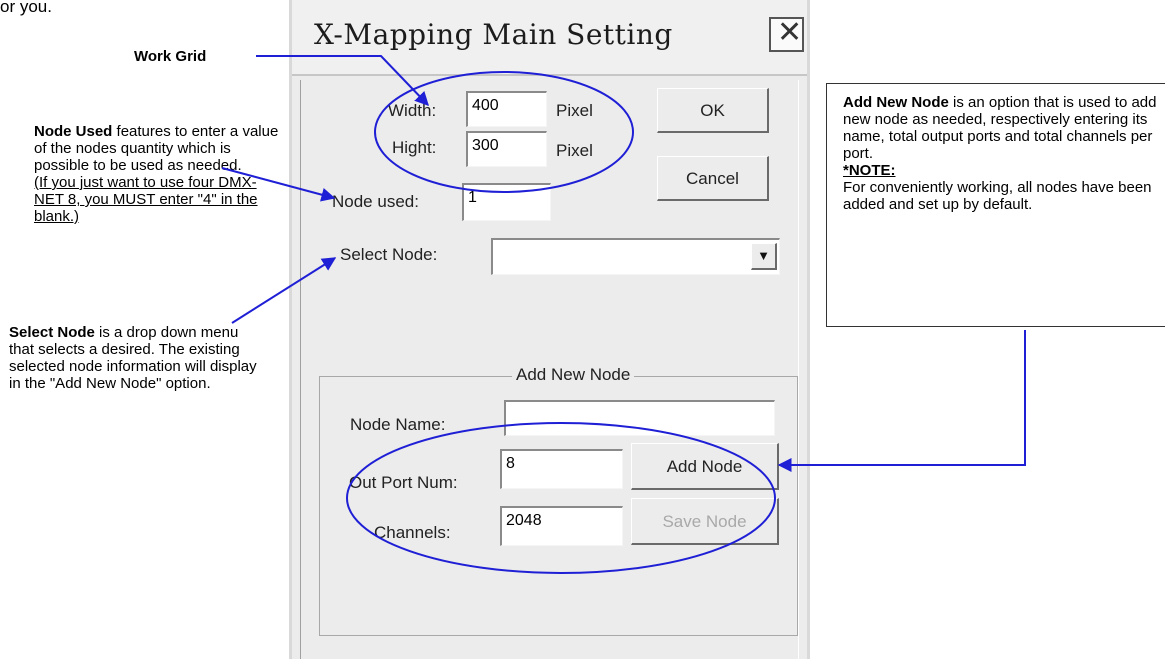 This screenshot has height=659, width=1165. What do you see at coordinates (561, 526) in the screenshot?
I see `channels-field: 2048` at bounding box center [561, 526].